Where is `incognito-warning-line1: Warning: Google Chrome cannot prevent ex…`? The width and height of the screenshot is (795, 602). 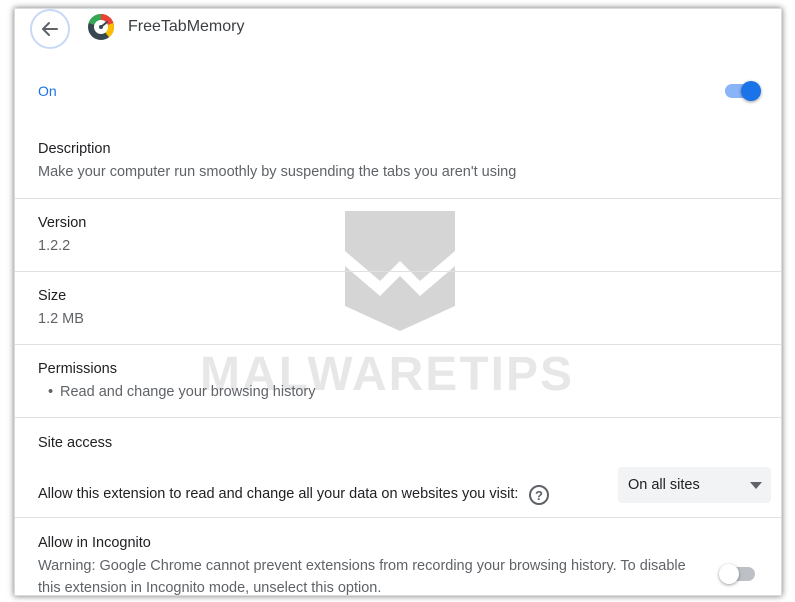
incognito-warning-line1: Warning: Google Chrome cannot prevent ex… is located at coordinates (362, 566).